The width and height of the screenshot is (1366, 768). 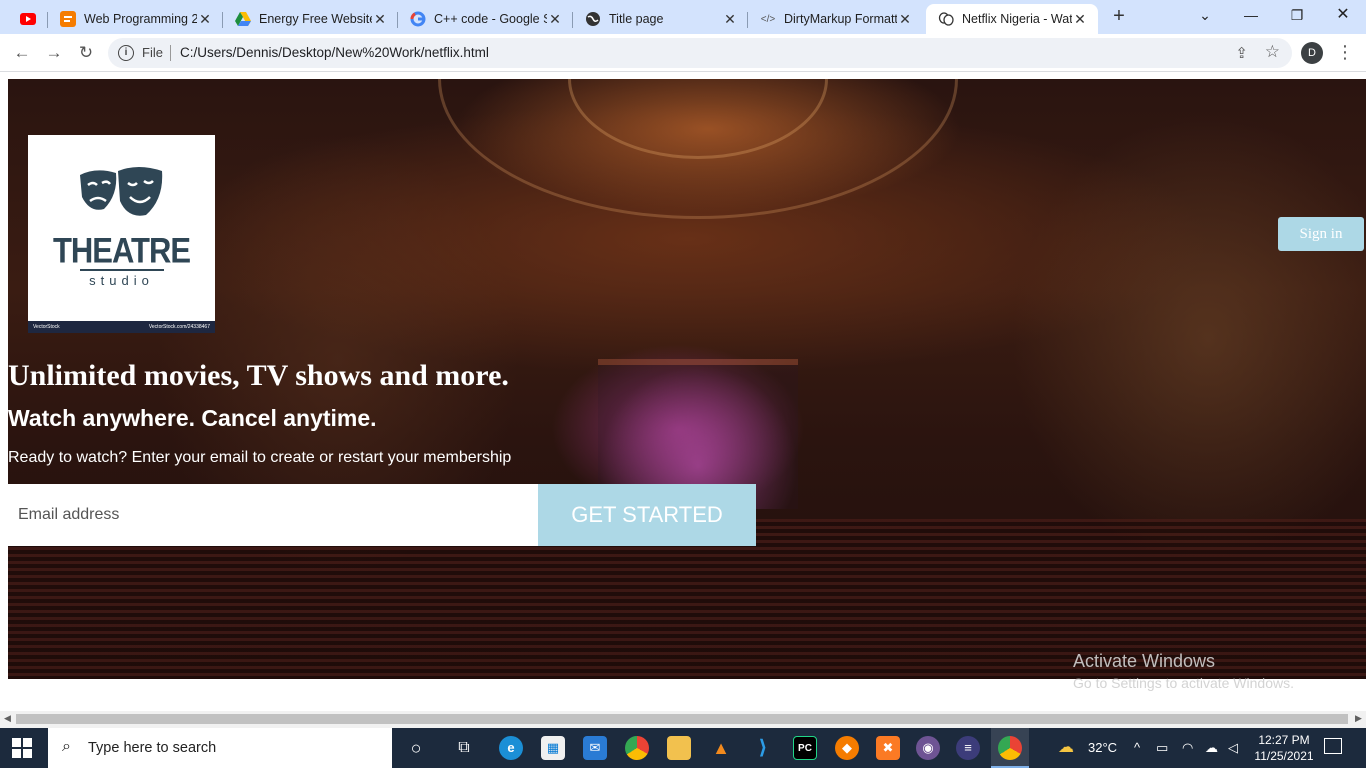 What do you see at coordinates (1137, 747) in the screenshot?
I see `show-hidden-icons-chevron-icon: ^` at bounding box center [1137, 747].